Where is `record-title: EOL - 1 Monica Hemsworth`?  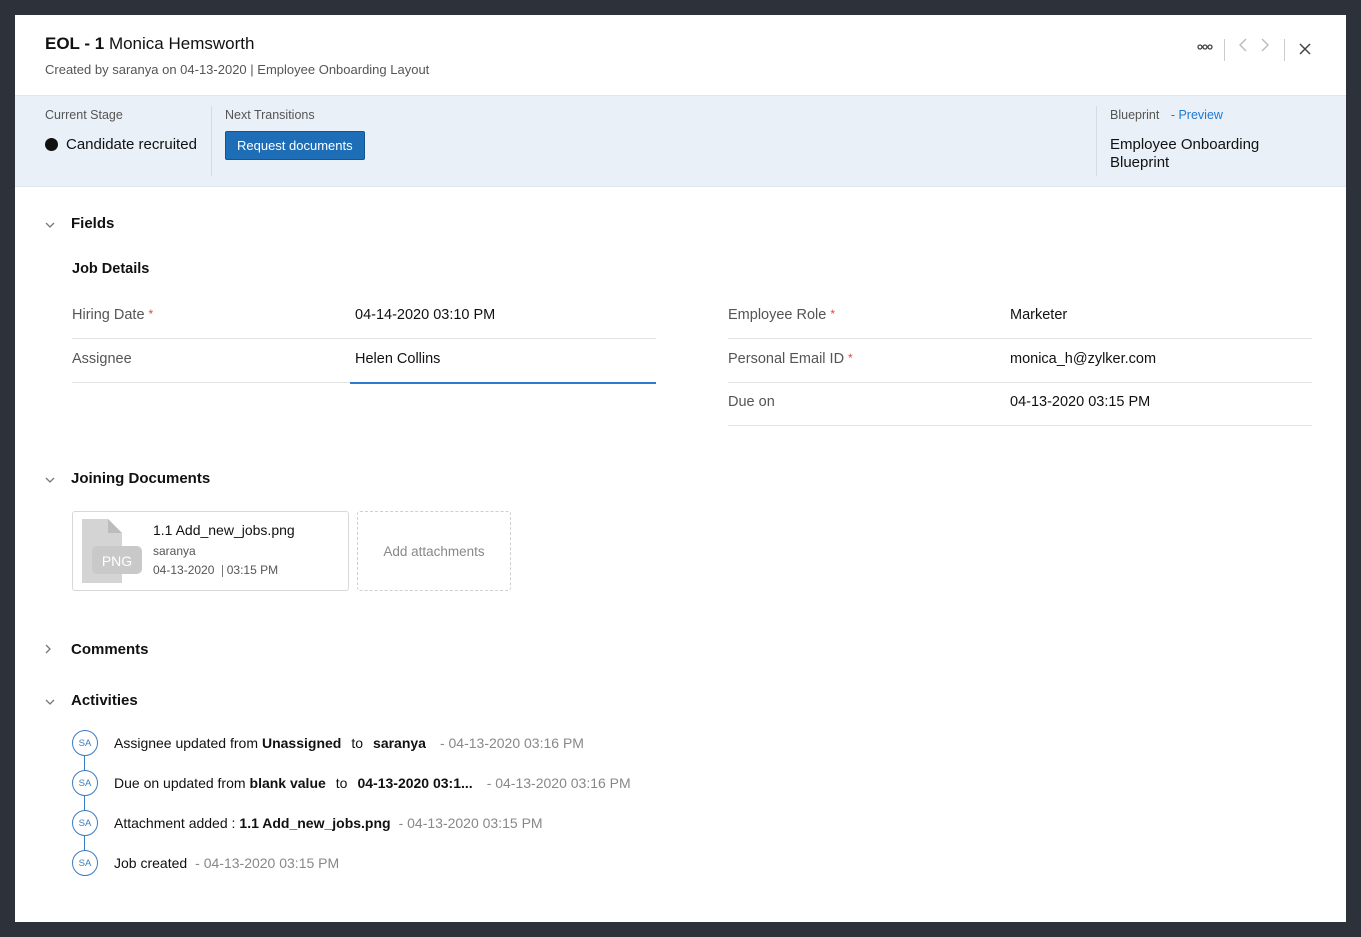 record-title: EOL - 1 Monica Hemsworth is located at coordinates (149, 44).